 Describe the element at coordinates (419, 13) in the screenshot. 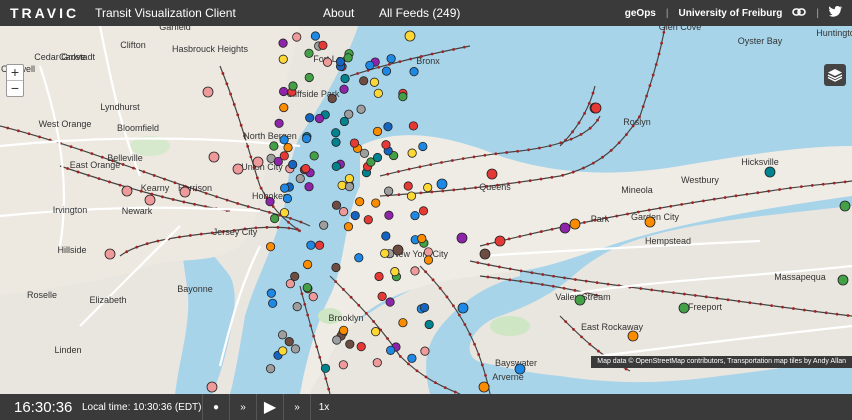

I see `feeds-dropdown: All Feeds (249)` at that location.